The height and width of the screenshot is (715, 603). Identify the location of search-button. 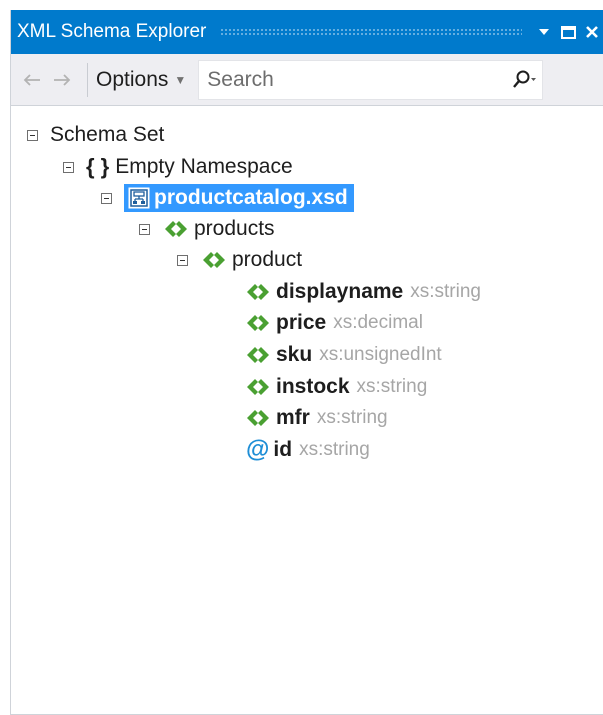
(524, 80).